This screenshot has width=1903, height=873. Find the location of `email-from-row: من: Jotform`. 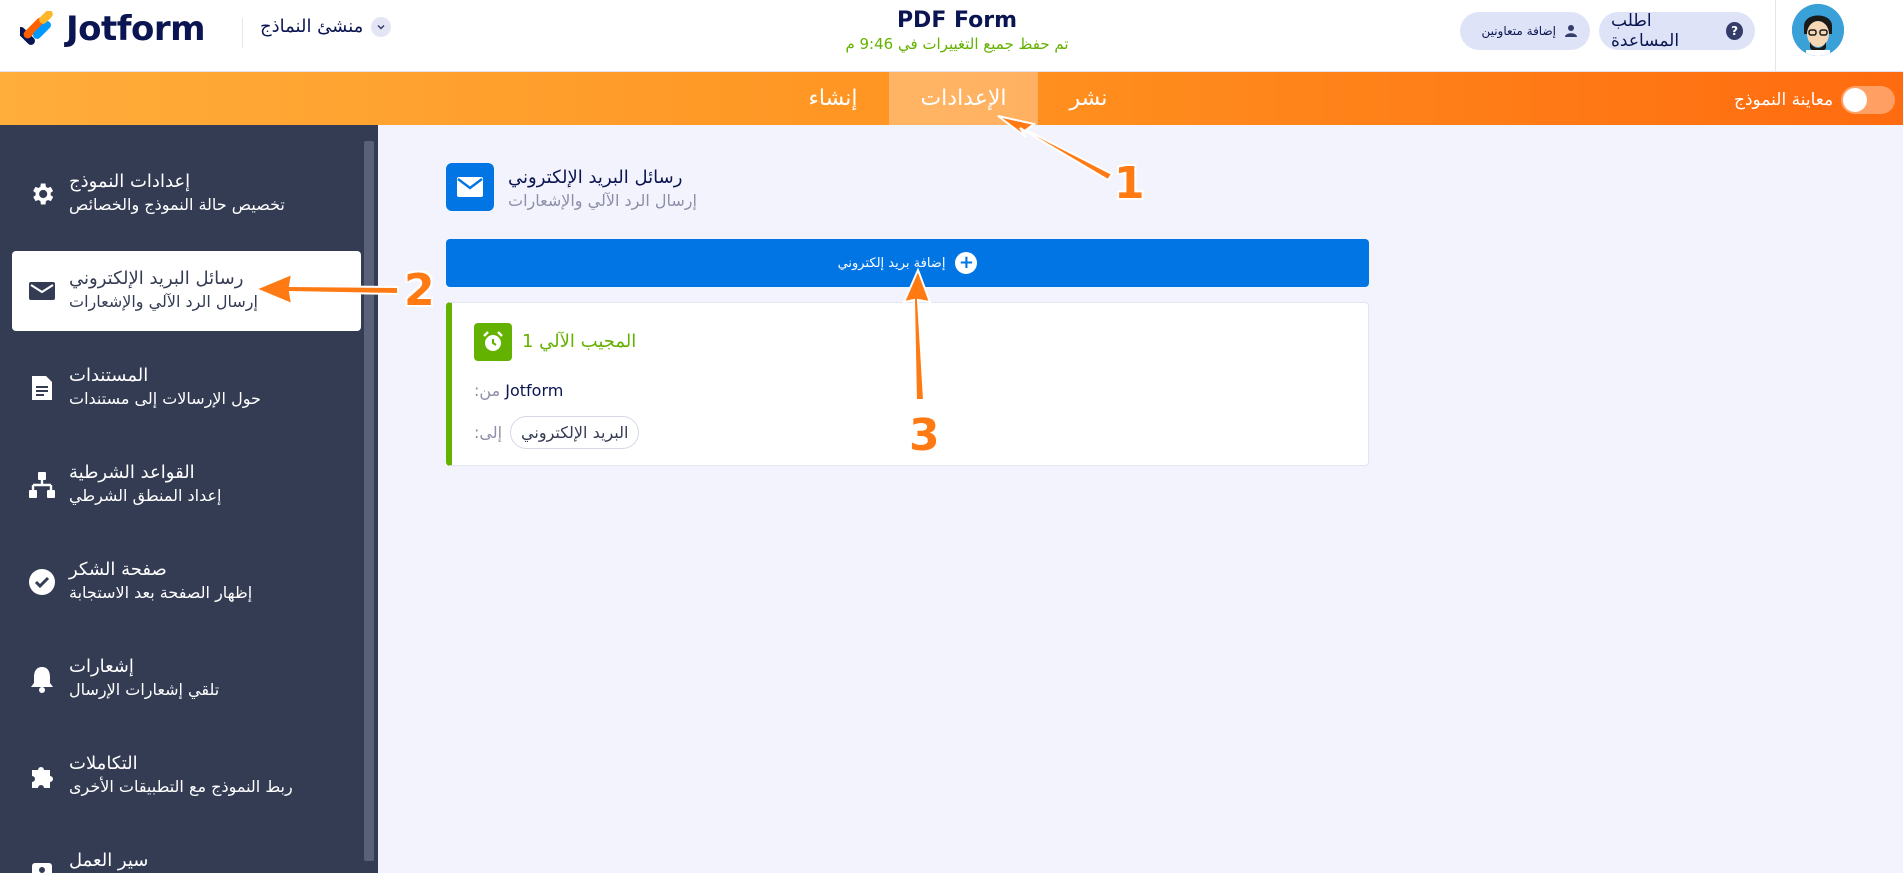

email-from-row: من: Jotform is located at coordinates (518, 390).